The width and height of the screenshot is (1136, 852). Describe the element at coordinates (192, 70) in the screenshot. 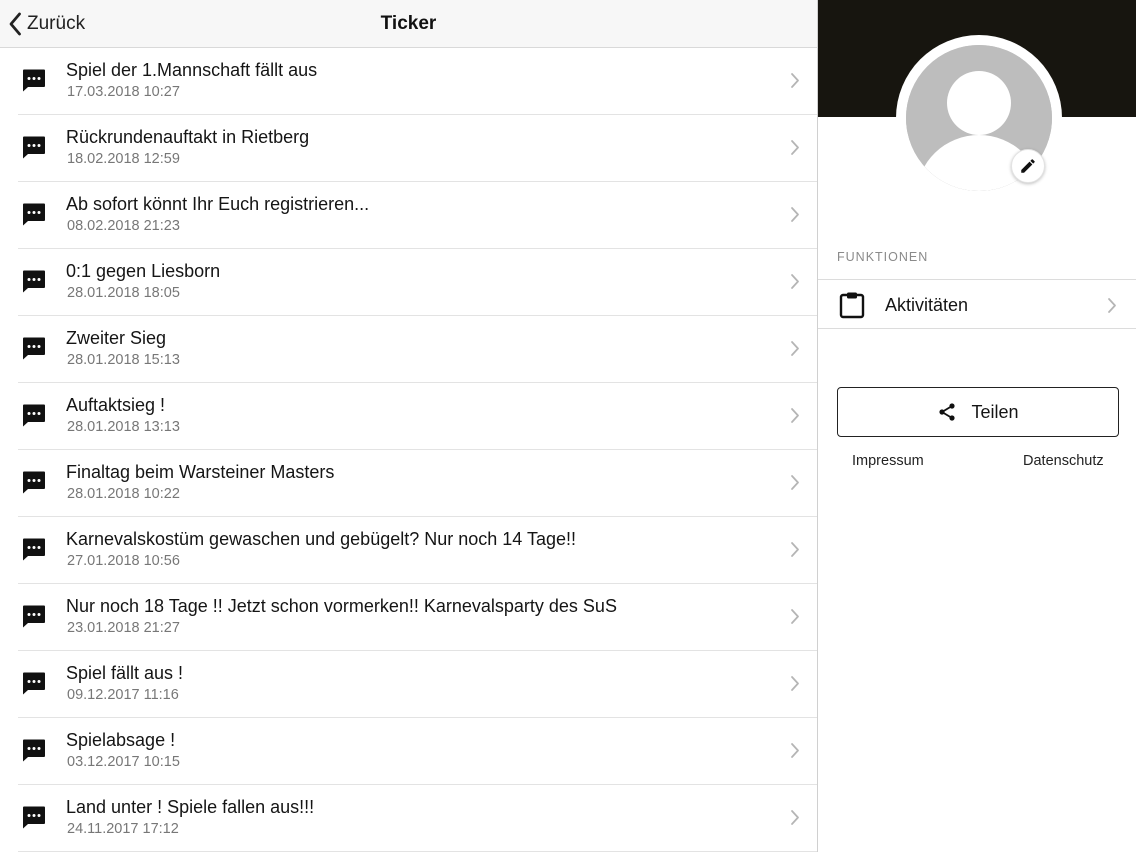

I see `ticker-item-title: Spiel der 1.Mannschaft fällt aus` at that location.